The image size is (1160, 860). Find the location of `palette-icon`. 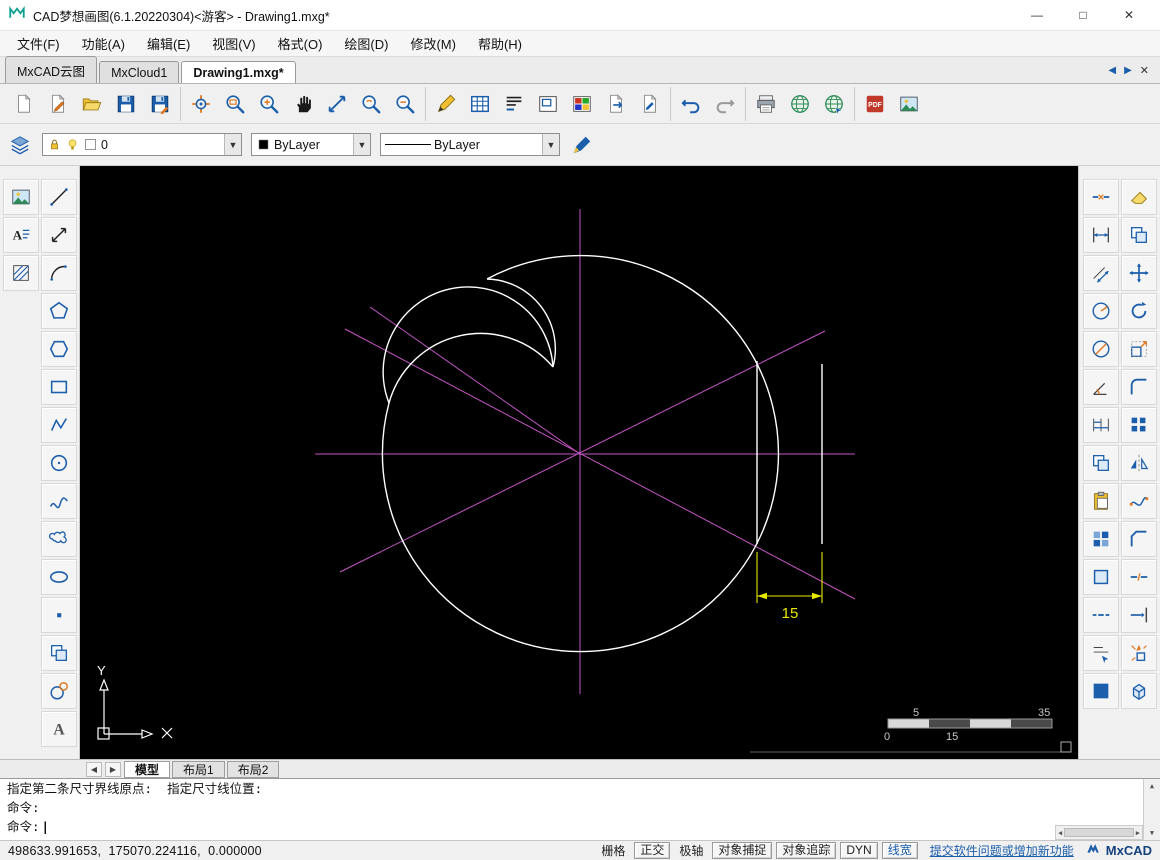

palette-icon is located at coordinates (582, 104).